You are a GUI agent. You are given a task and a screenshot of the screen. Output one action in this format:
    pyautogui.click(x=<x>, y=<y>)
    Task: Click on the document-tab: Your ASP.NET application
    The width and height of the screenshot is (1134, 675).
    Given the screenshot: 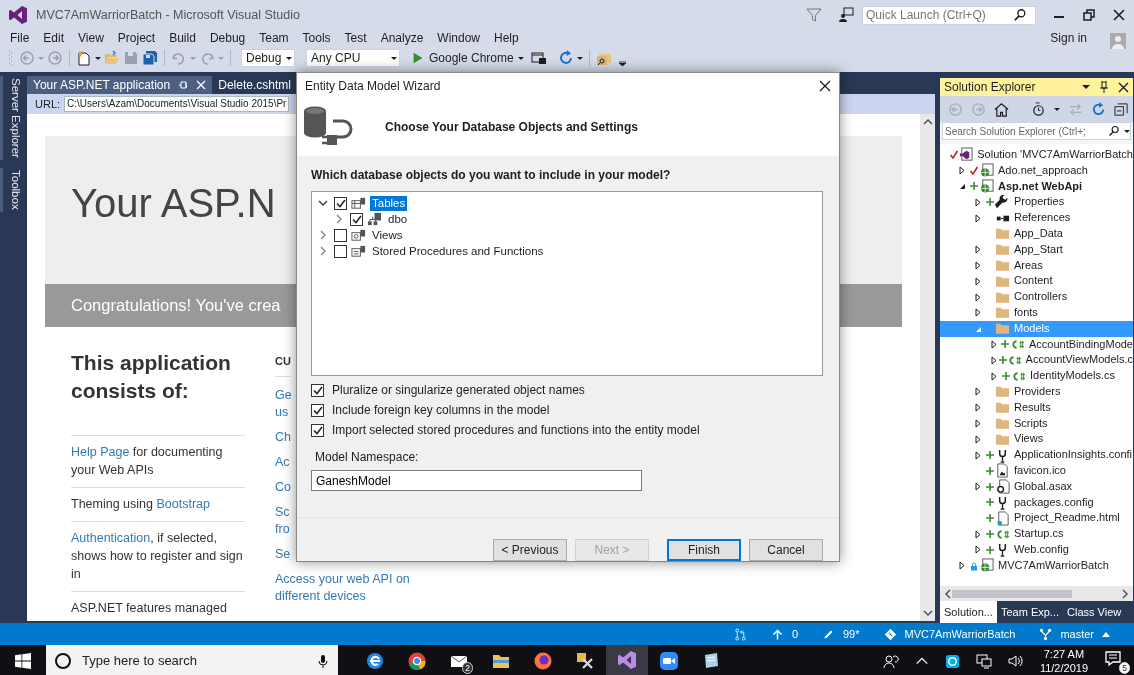 What is the action you would take?
    pyautogui.click(x=120, y=85)
    